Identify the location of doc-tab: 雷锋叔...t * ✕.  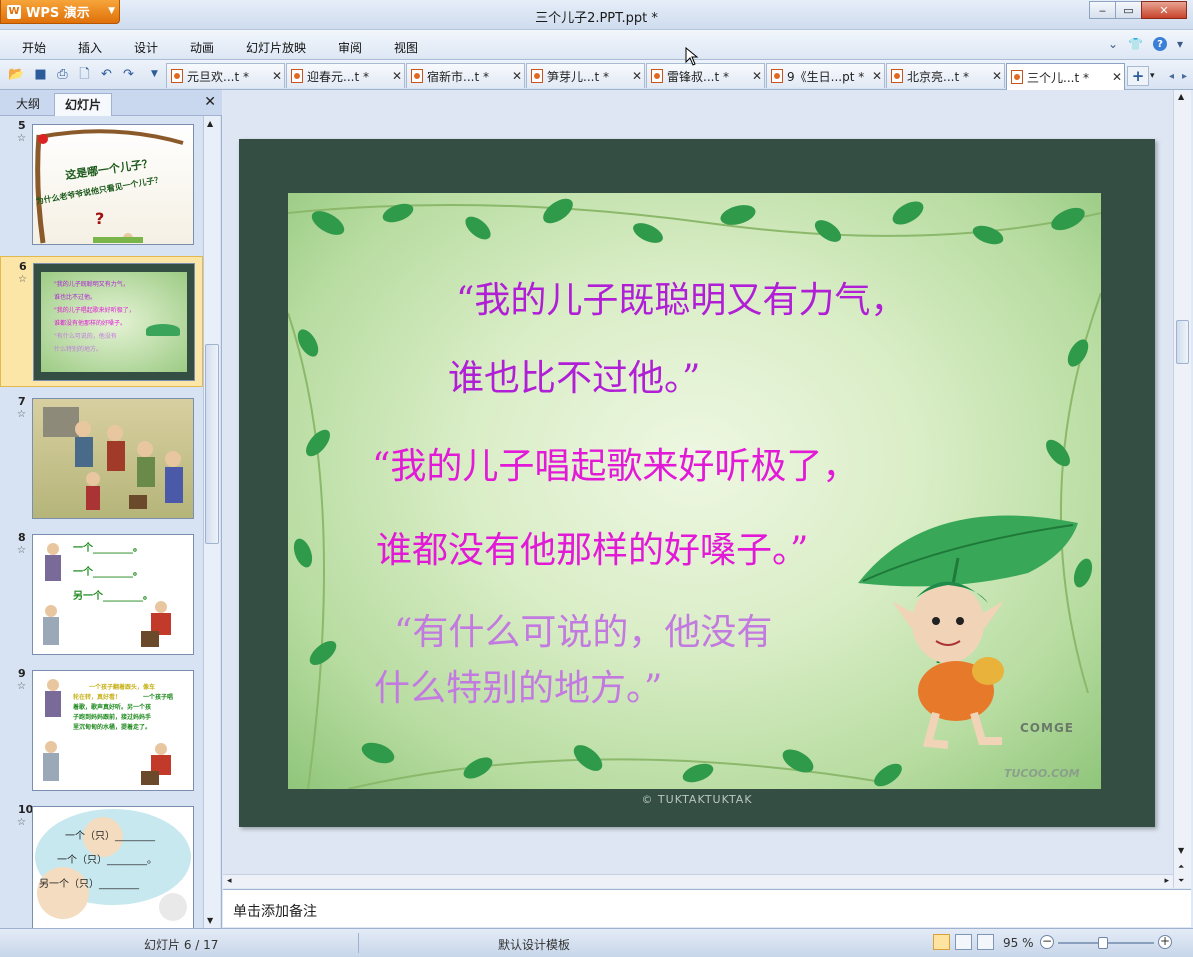
(705, 75).